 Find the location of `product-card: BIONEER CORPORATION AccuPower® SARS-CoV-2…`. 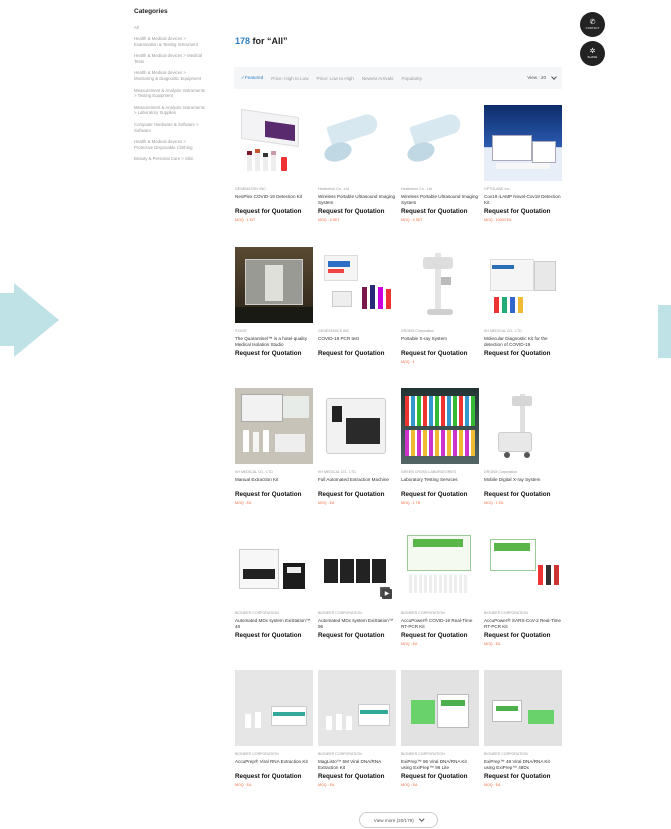

product-card: BIONEER CORPORATION AccuPower® SARS-CoV-2… is located at coordinates (523, 588).